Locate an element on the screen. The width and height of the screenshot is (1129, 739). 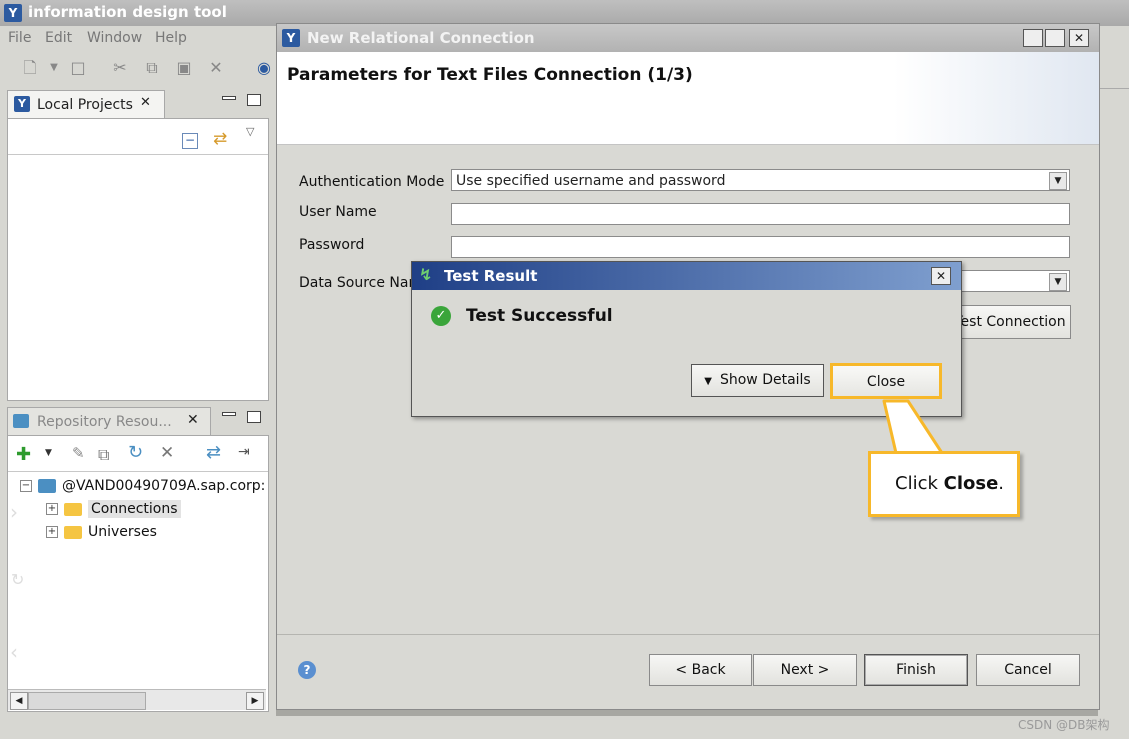
local-projects-label: Local Projects is located at coordinates (85, 105).